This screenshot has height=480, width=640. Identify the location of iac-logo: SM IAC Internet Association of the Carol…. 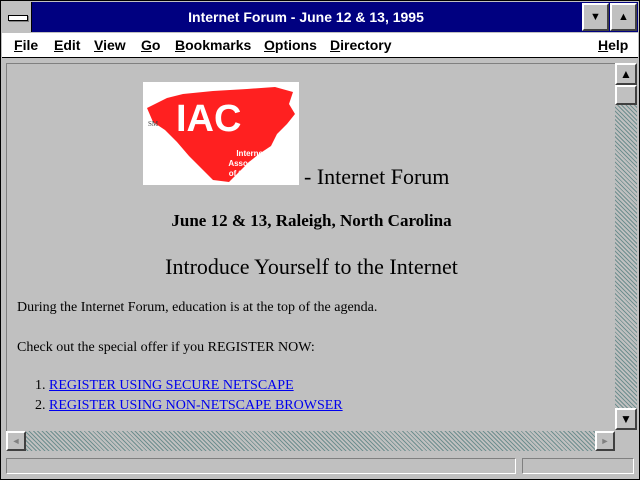
(221, 133).